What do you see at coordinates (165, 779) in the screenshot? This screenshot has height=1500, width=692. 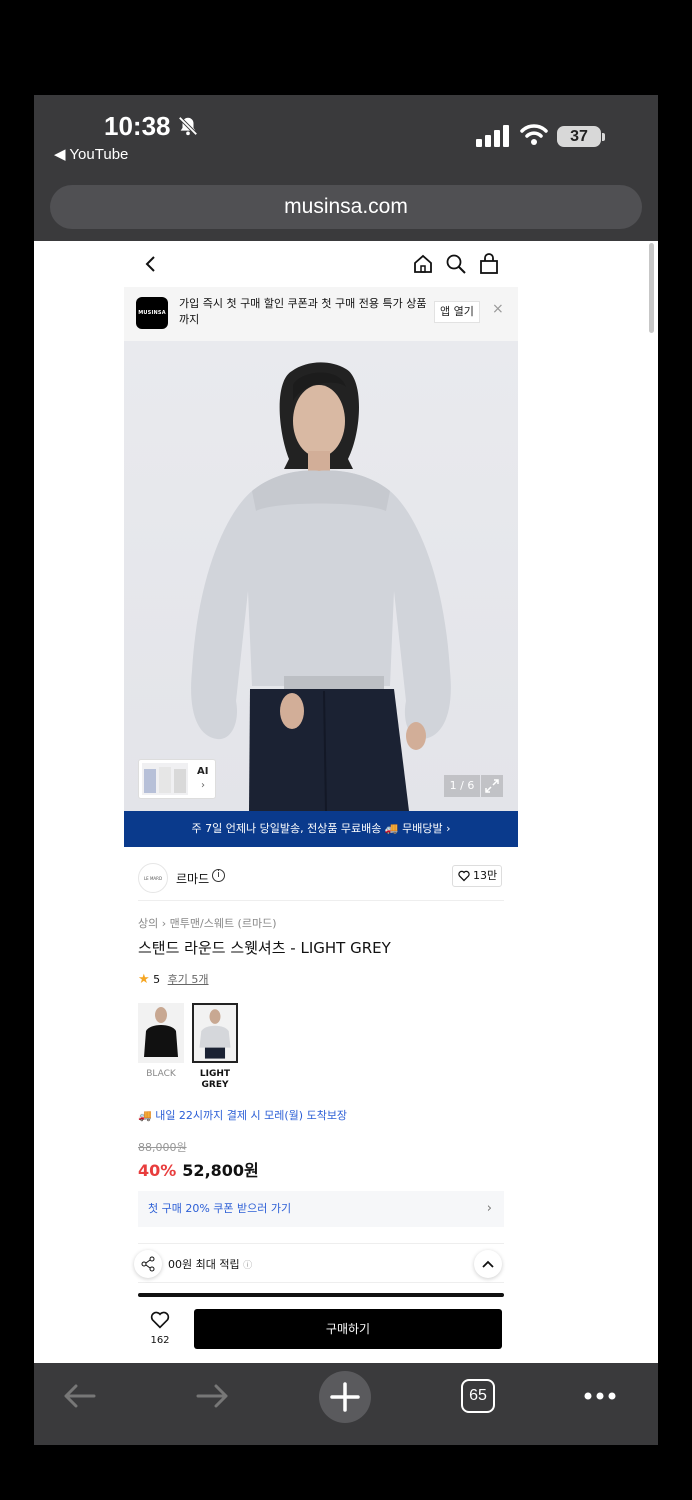 I see `ai-thumbnail-image` at bounding box center [165, 779].